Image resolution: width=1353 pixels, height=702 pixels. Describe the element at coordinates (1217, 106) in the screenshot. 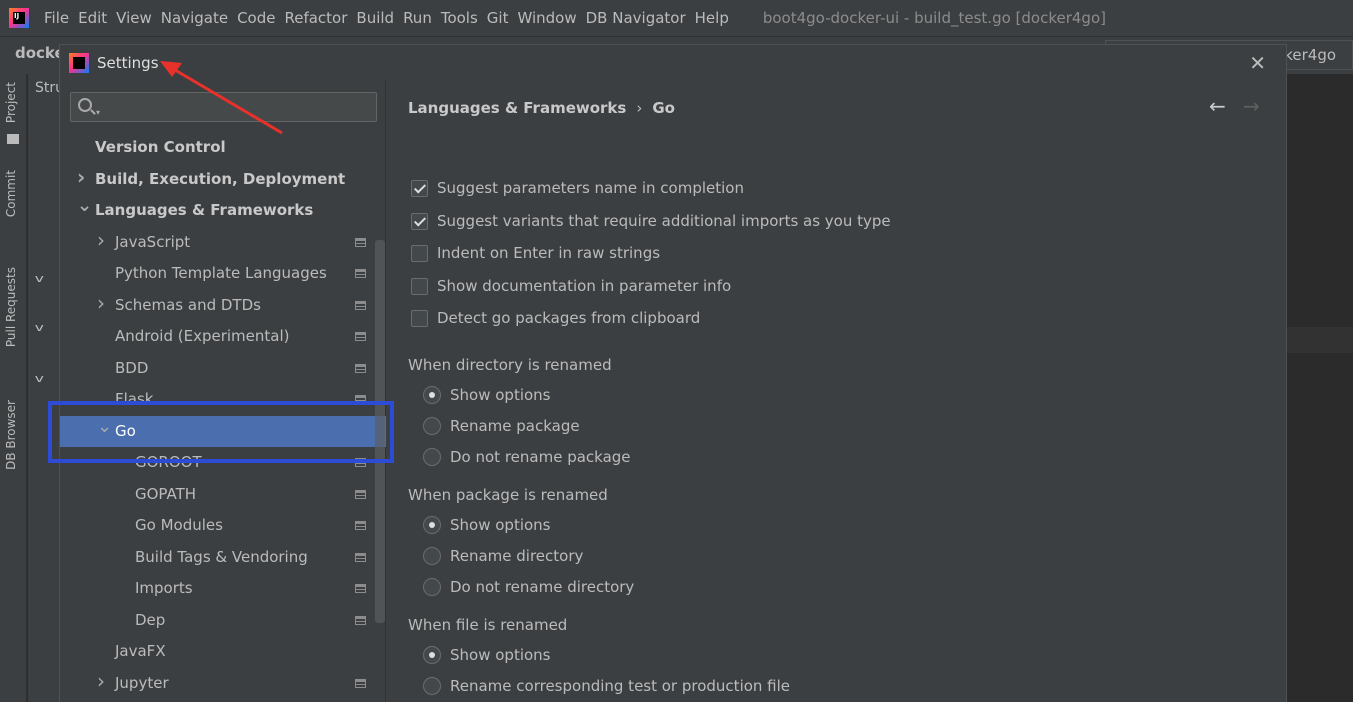

I see `back-arrow-icon: ←` at that location.